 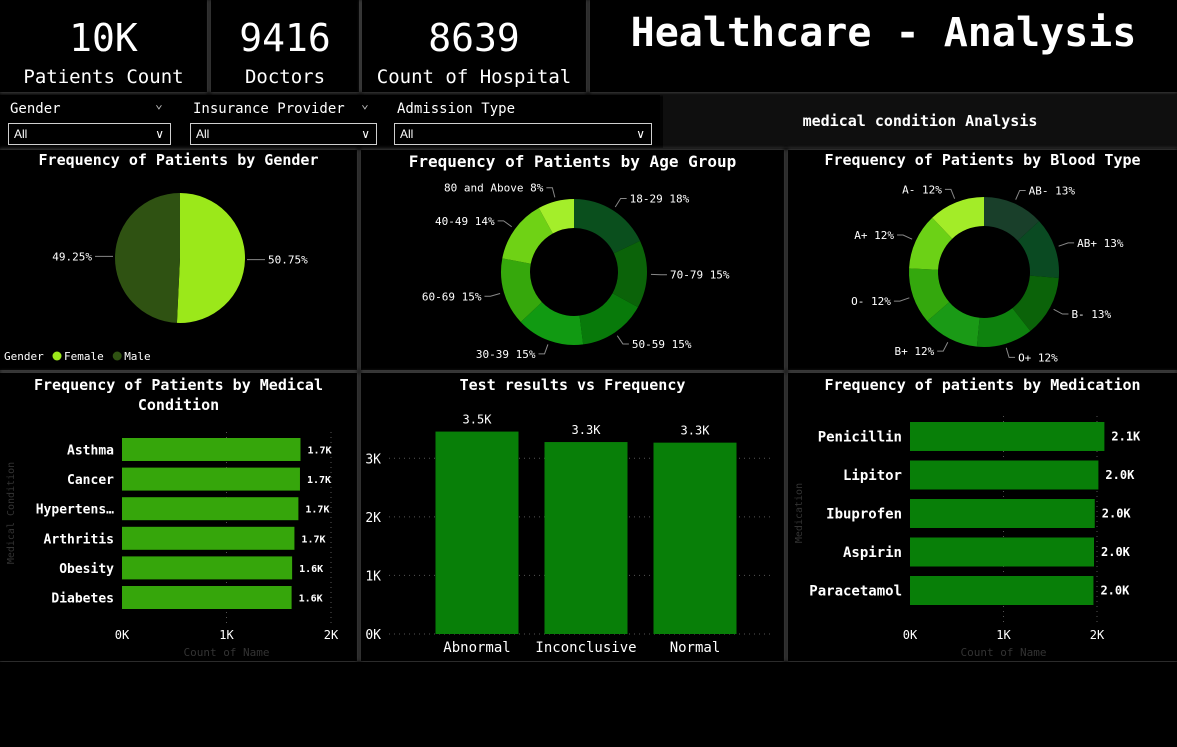 I want to click on data-label: O+ 12%, so click(x=1038, y=357).